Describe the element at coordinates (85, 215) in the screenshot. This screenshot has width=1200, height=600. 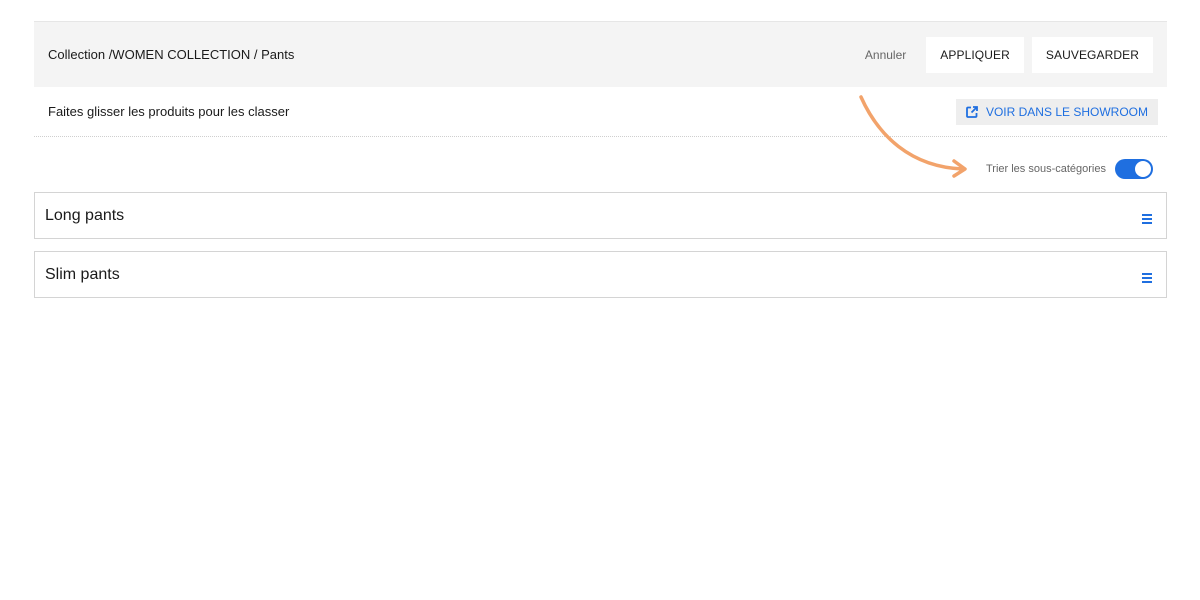
I see `category-title: Long pants` at that location.